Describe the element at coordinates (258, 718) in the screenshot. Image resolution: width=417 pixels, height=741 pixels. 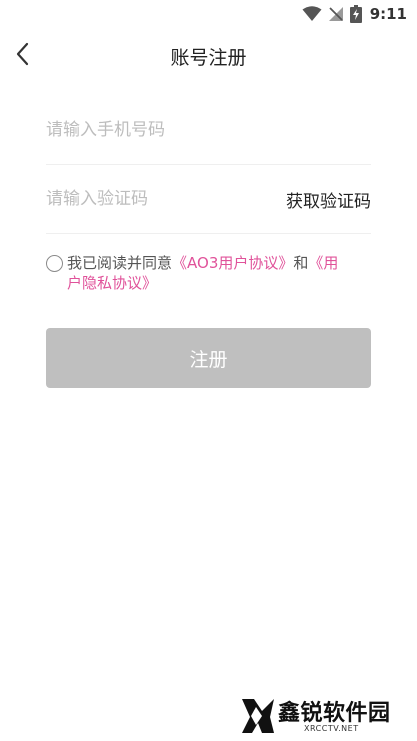
I see `watermark-logo-icon` at that location.